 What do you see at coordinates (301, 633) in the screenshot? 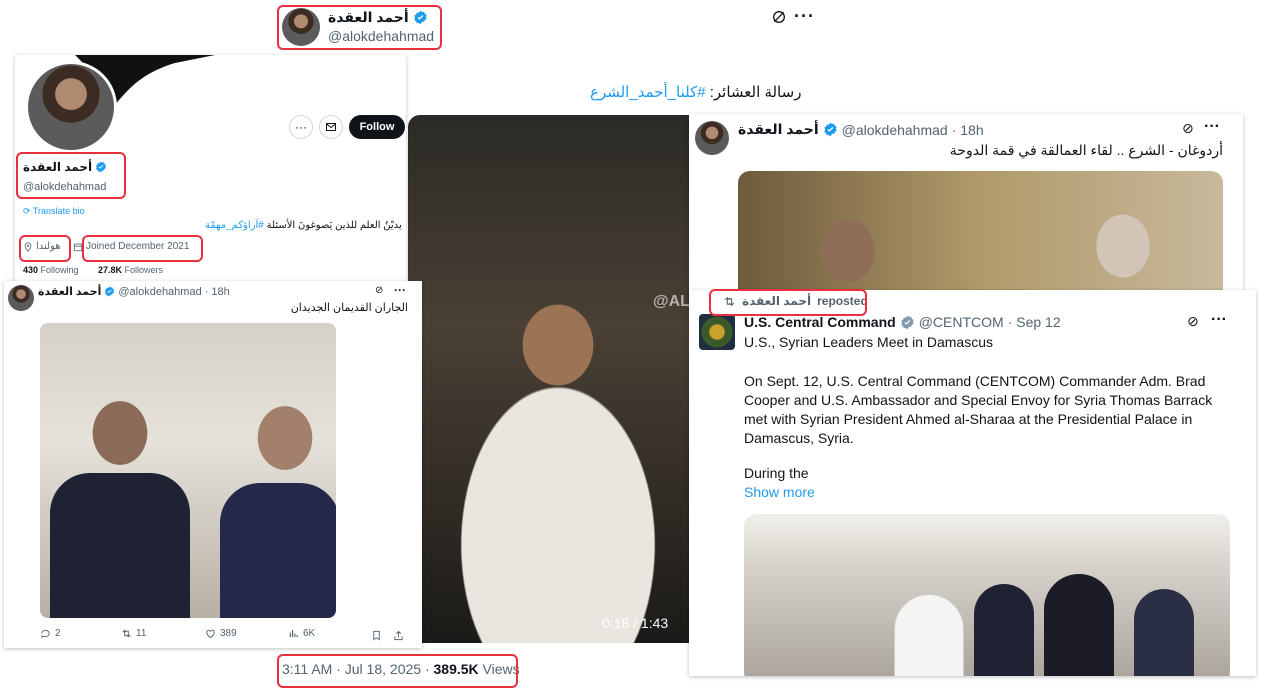
I see `views-button: 6K` at bounding box center [301, 633].